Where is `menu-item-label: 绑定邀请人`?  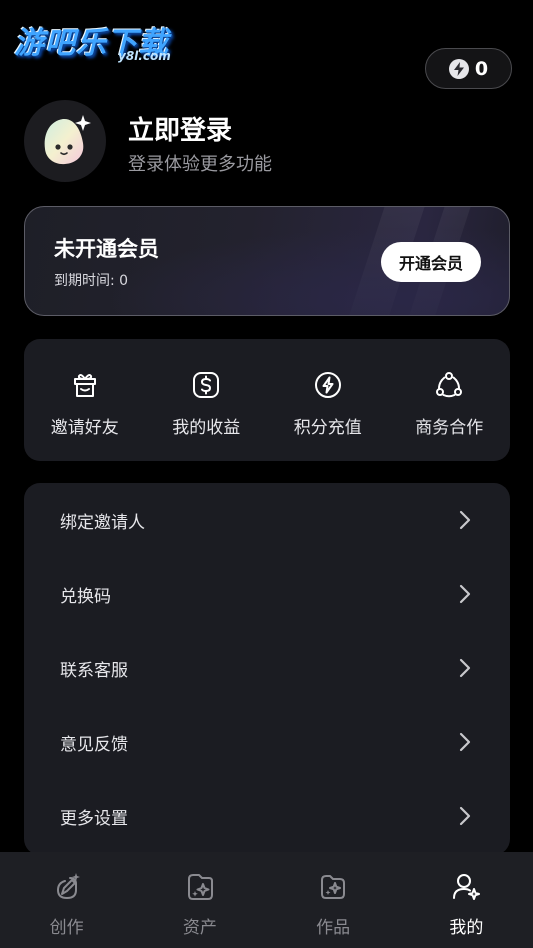 menu-item-label: 绑定邀请人 is located at coordinates (102, 522).